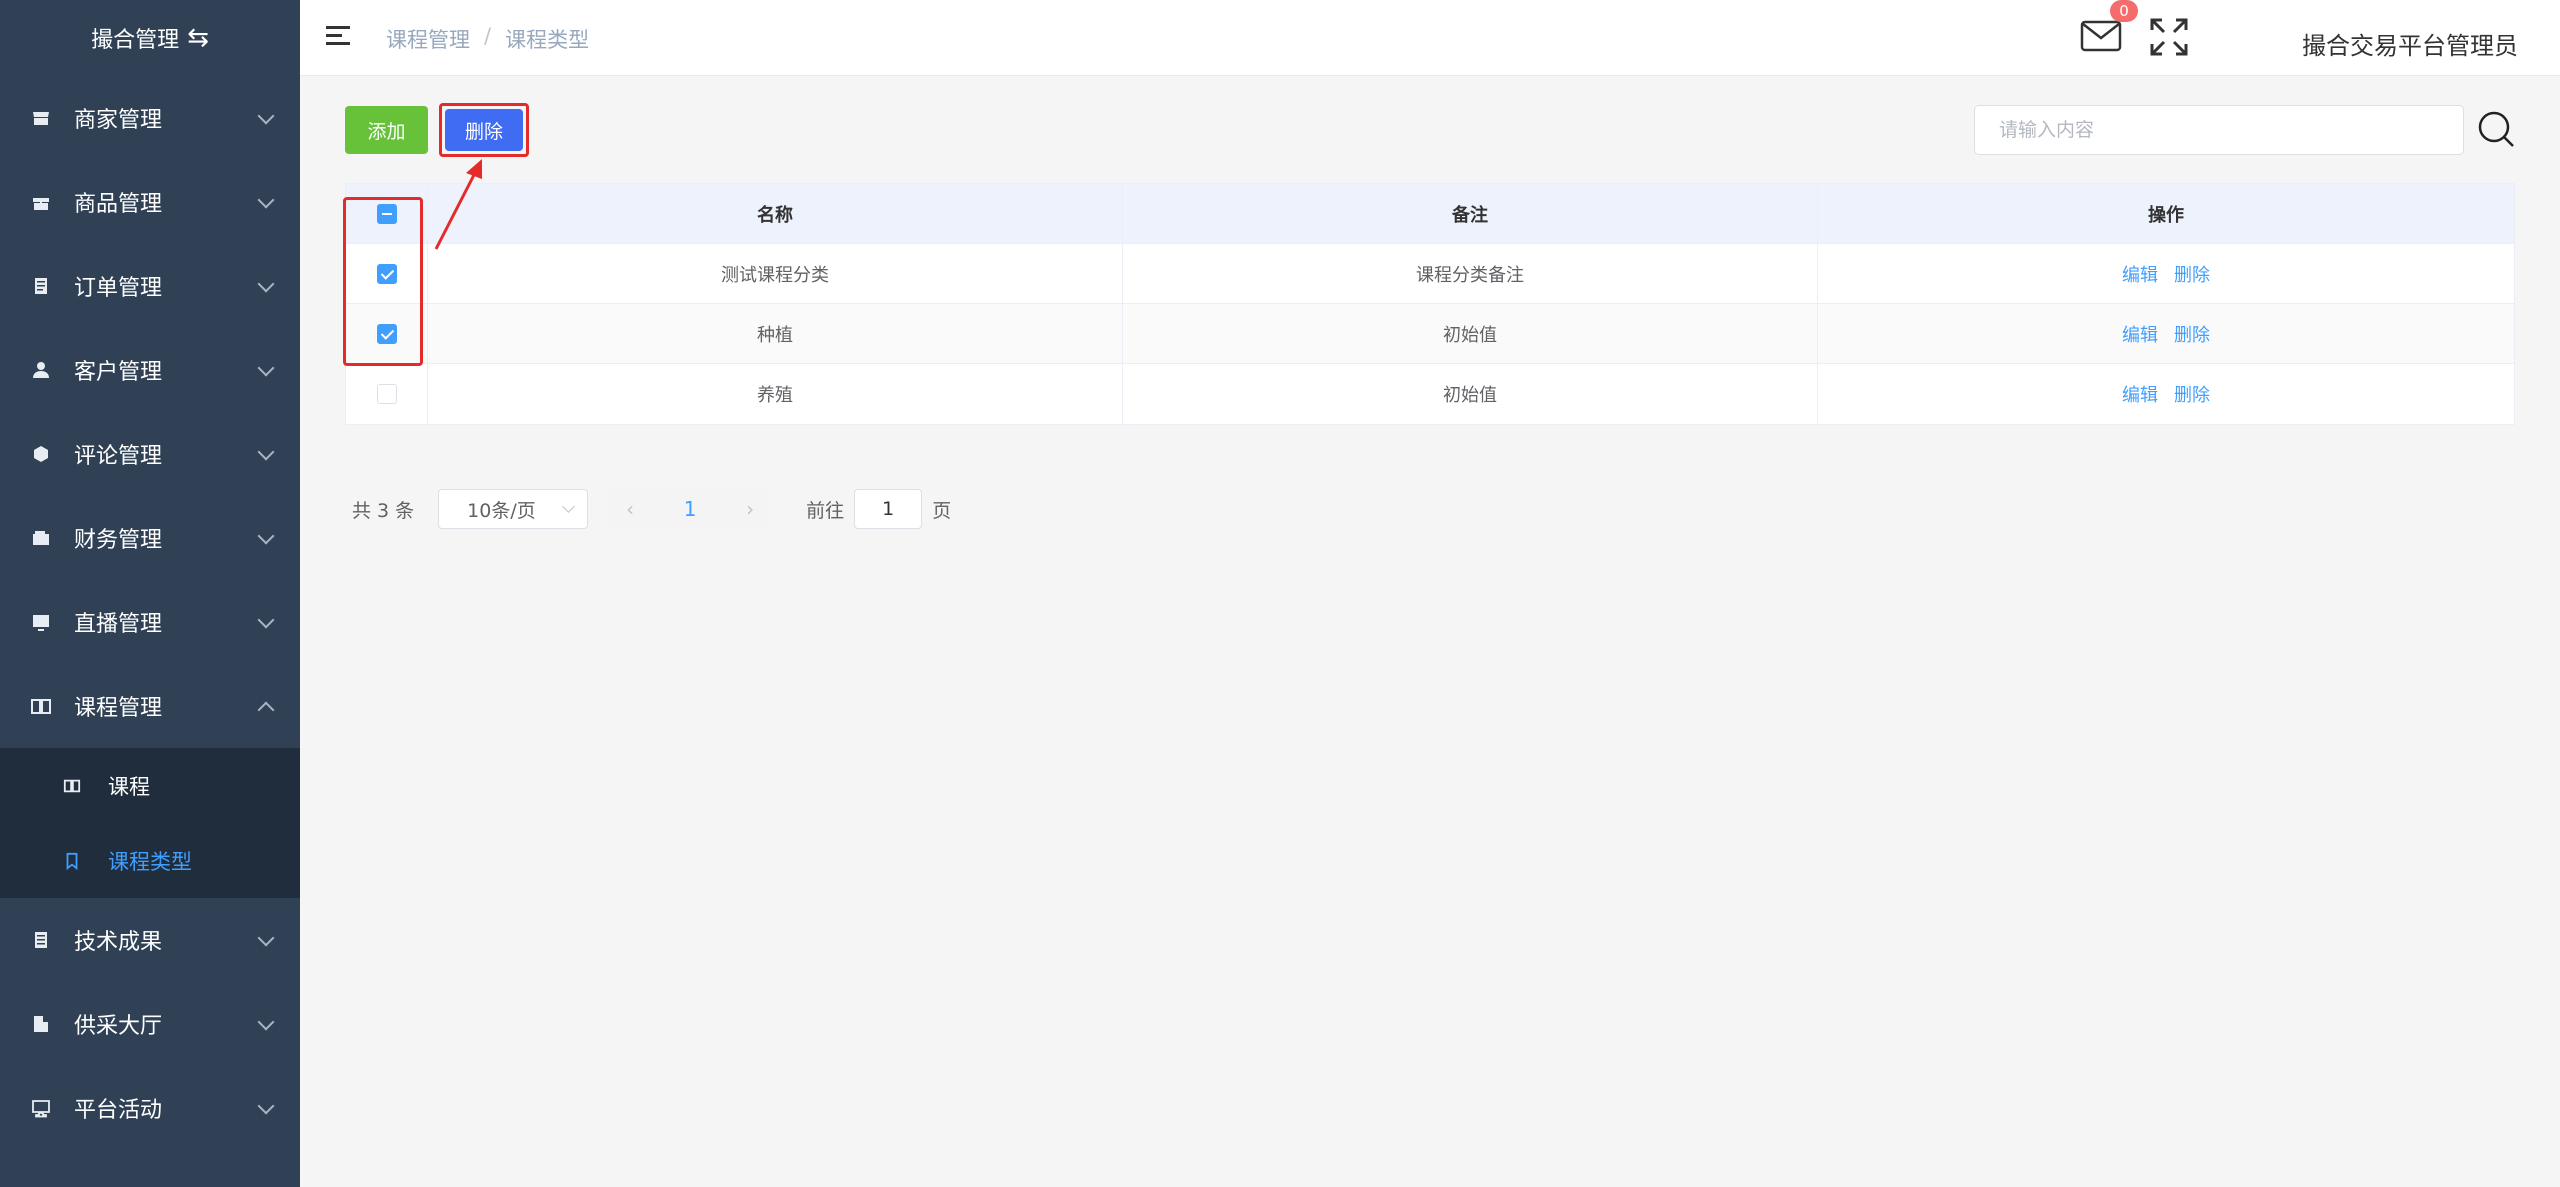 This screenshot has width=2560, height=1187. I want to click on pagination-total: 共 3 条, so click(383, 510).